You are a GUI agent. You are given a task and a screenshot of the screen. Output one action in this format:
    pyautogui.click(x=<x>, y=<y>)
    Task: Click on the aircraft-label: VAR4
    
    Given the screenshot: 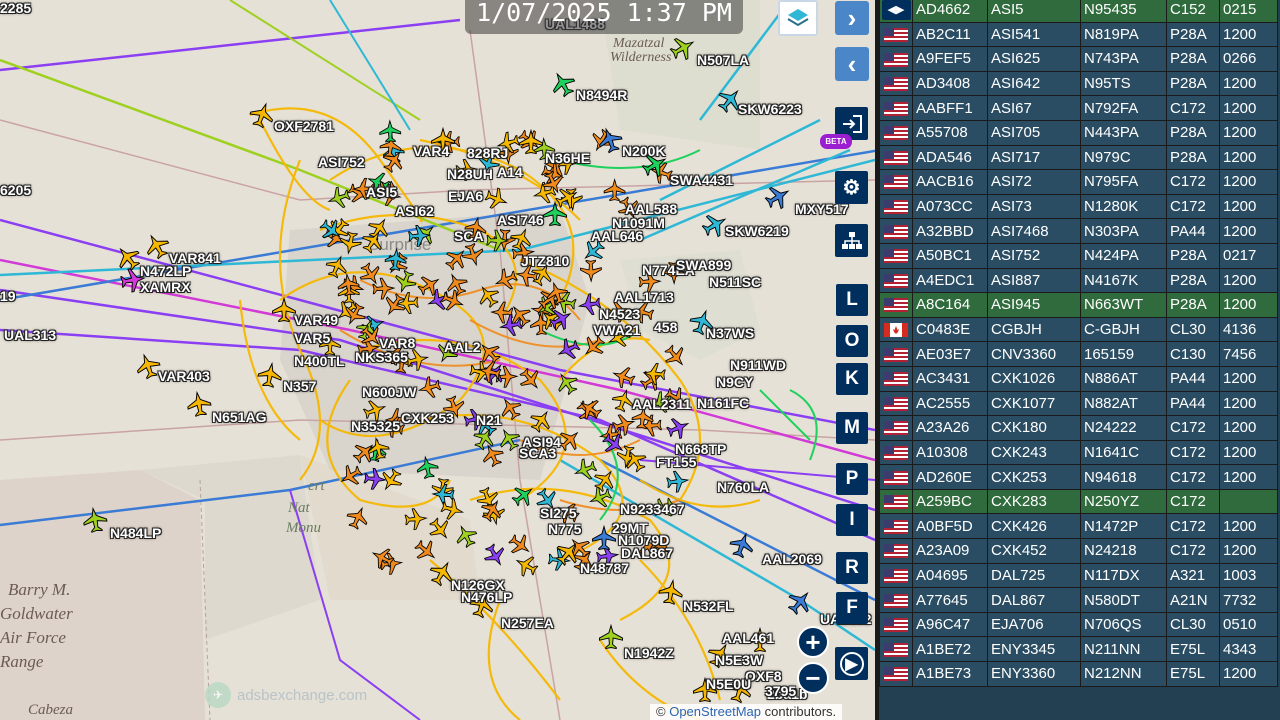 What is the action you would take?
    pyautogui.click(x=431, y=151)
    